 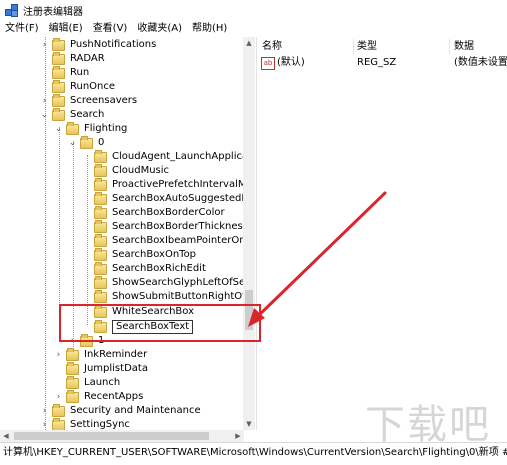 I want to click on string-value-icon: ab, so click(x=268, y=63).